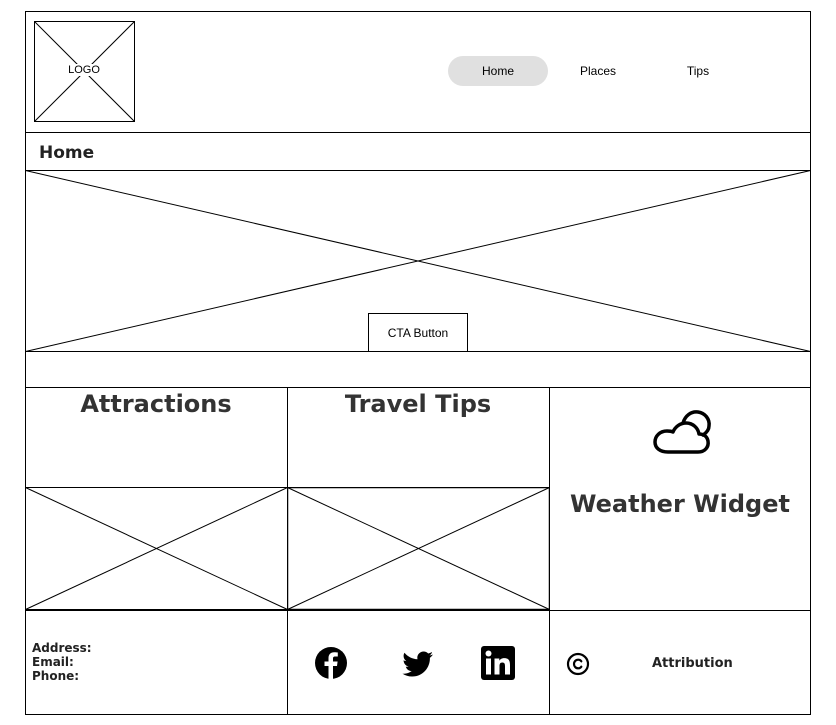 This screenshot has width=836, height=725. What do you see at coordinates (62, 648) in the screenshot?
I see `address-label: Address:` at bounding box center [62, 648].